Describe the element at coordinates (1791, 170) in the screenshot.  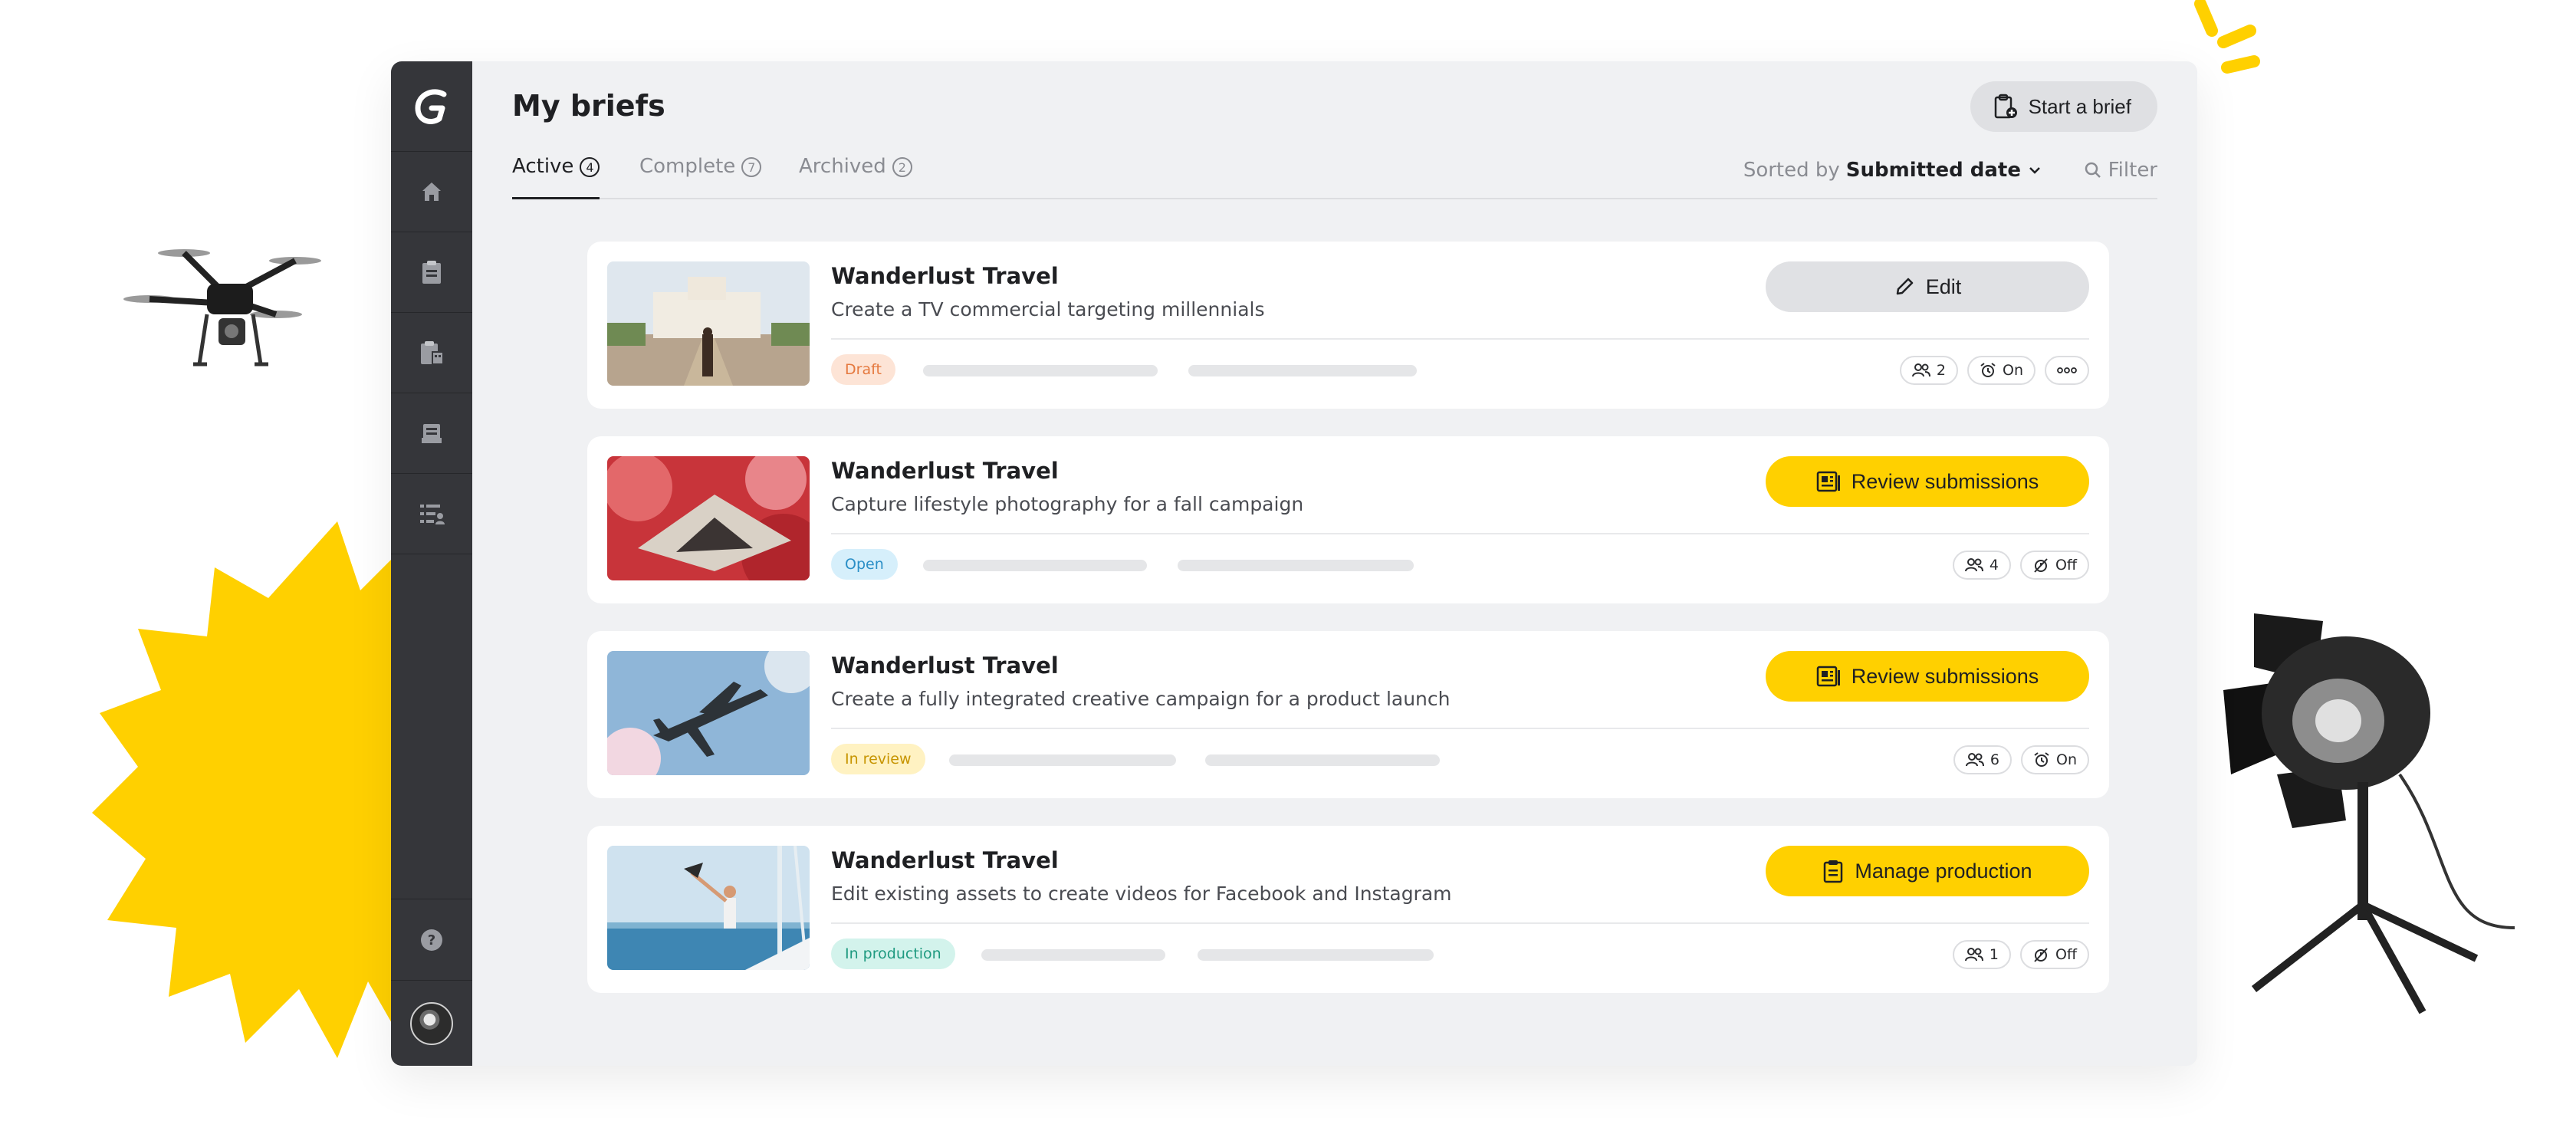
I see `sort-prefix: Sorted by` at that location.